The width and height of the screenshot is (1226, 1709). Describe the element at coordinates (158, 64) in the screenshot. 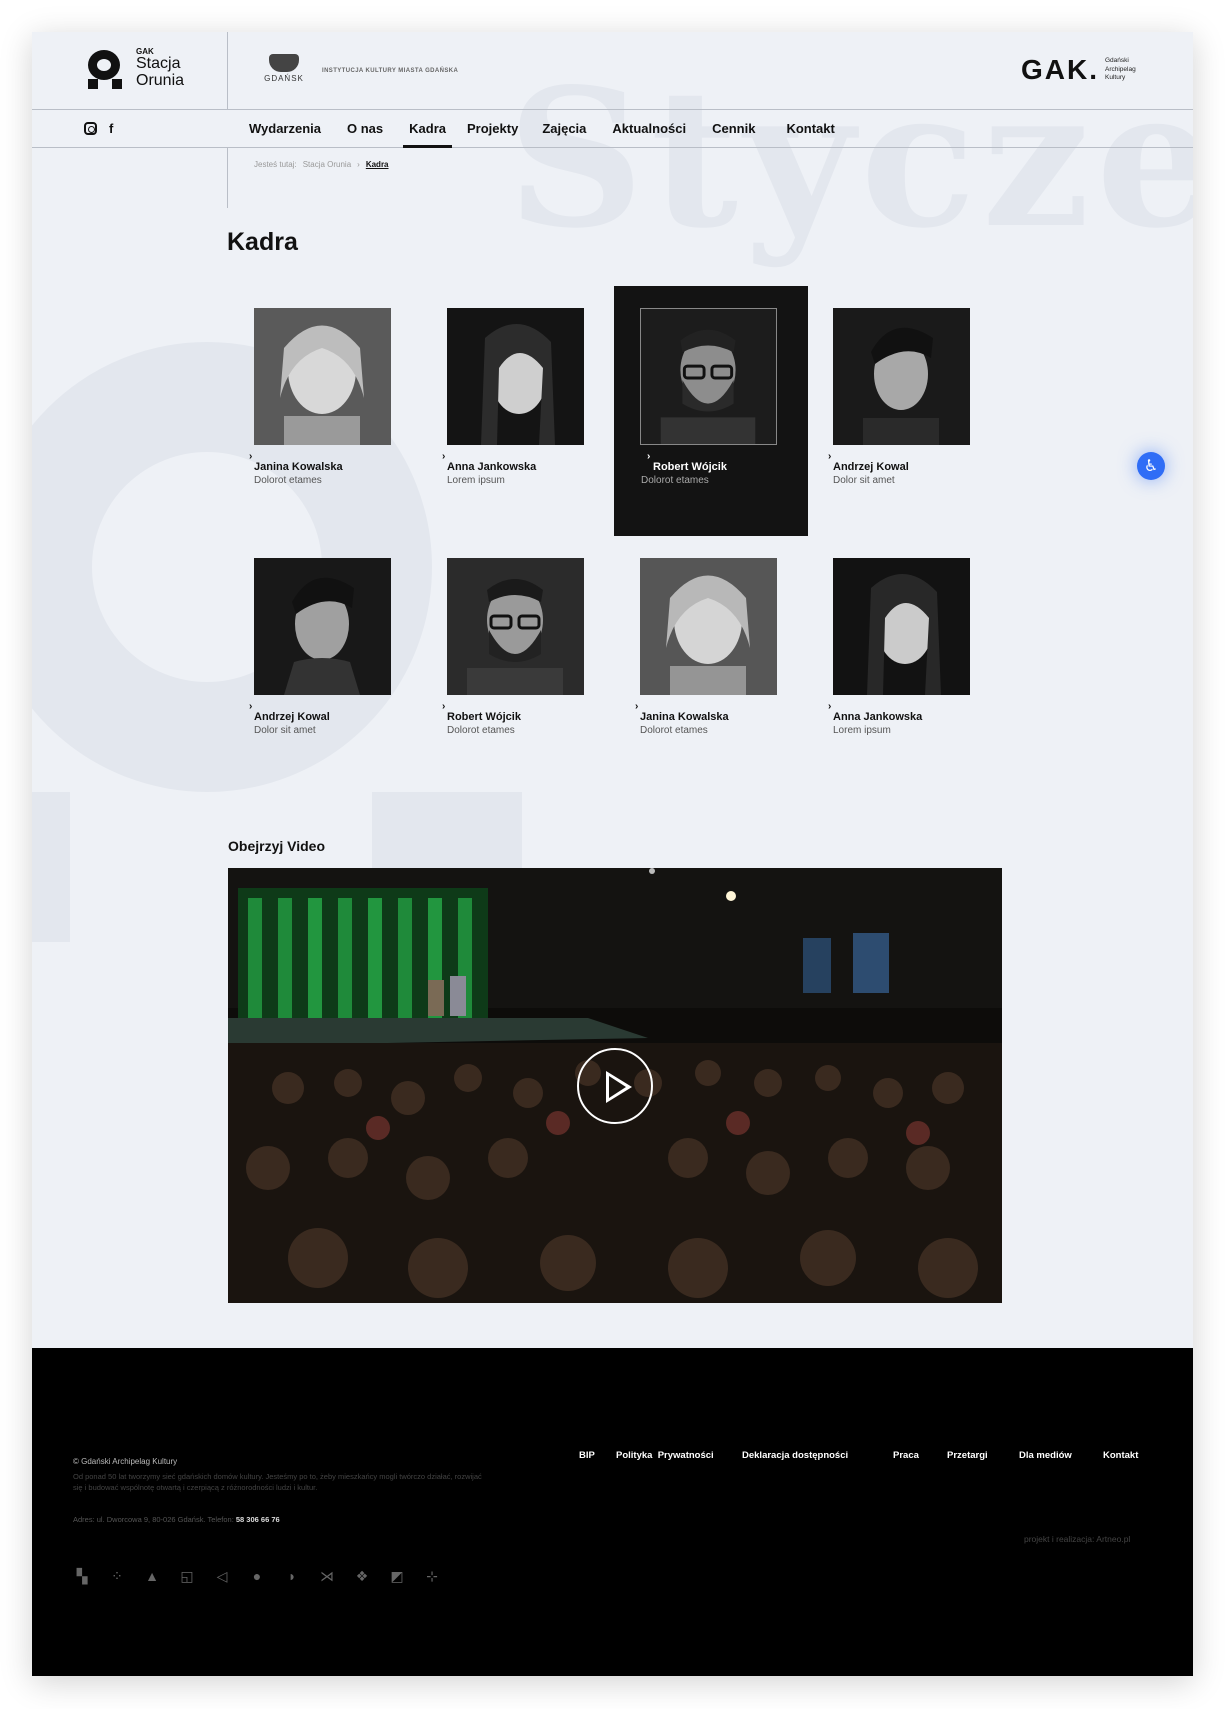

I see `logo-line-1: Stacja` at that location.